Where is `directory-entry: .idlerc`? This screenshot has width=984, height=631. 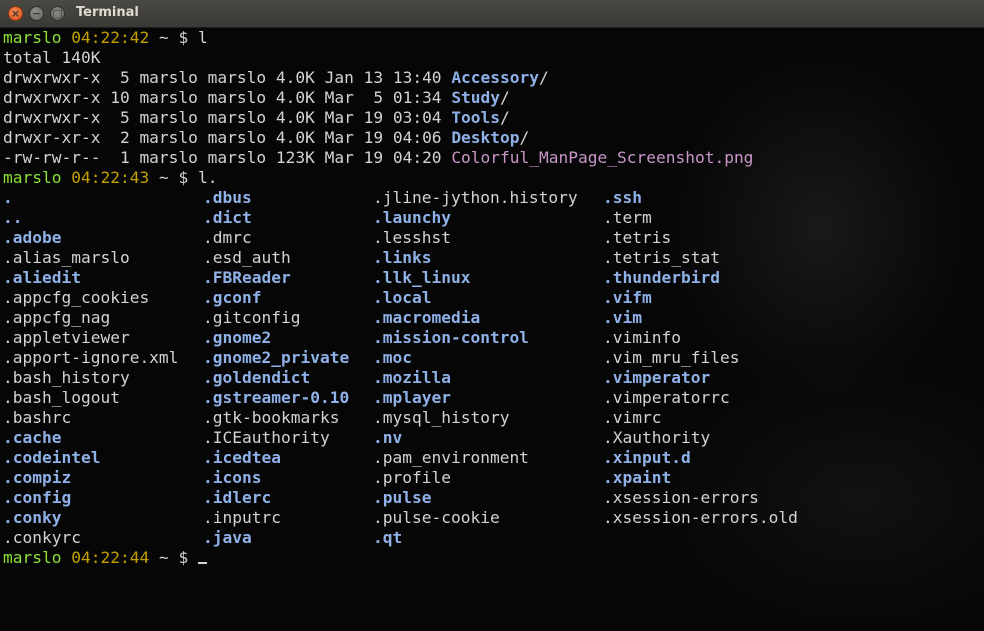
directory-entry: .idlerc is located at coordinates (237, 497).